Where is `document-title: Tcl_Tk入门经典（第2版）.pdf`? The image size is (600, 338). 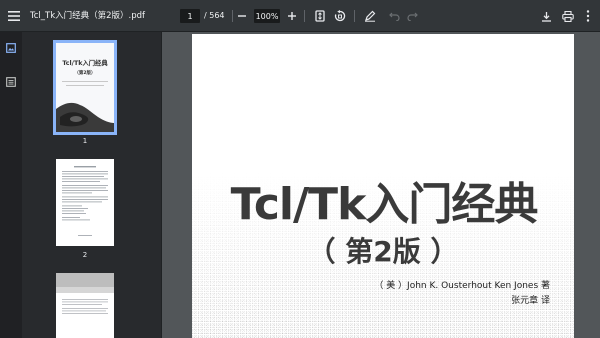
document-title: Tcl_Tk入门经典（第2版）.pdf is located at coordinates (88, 16).